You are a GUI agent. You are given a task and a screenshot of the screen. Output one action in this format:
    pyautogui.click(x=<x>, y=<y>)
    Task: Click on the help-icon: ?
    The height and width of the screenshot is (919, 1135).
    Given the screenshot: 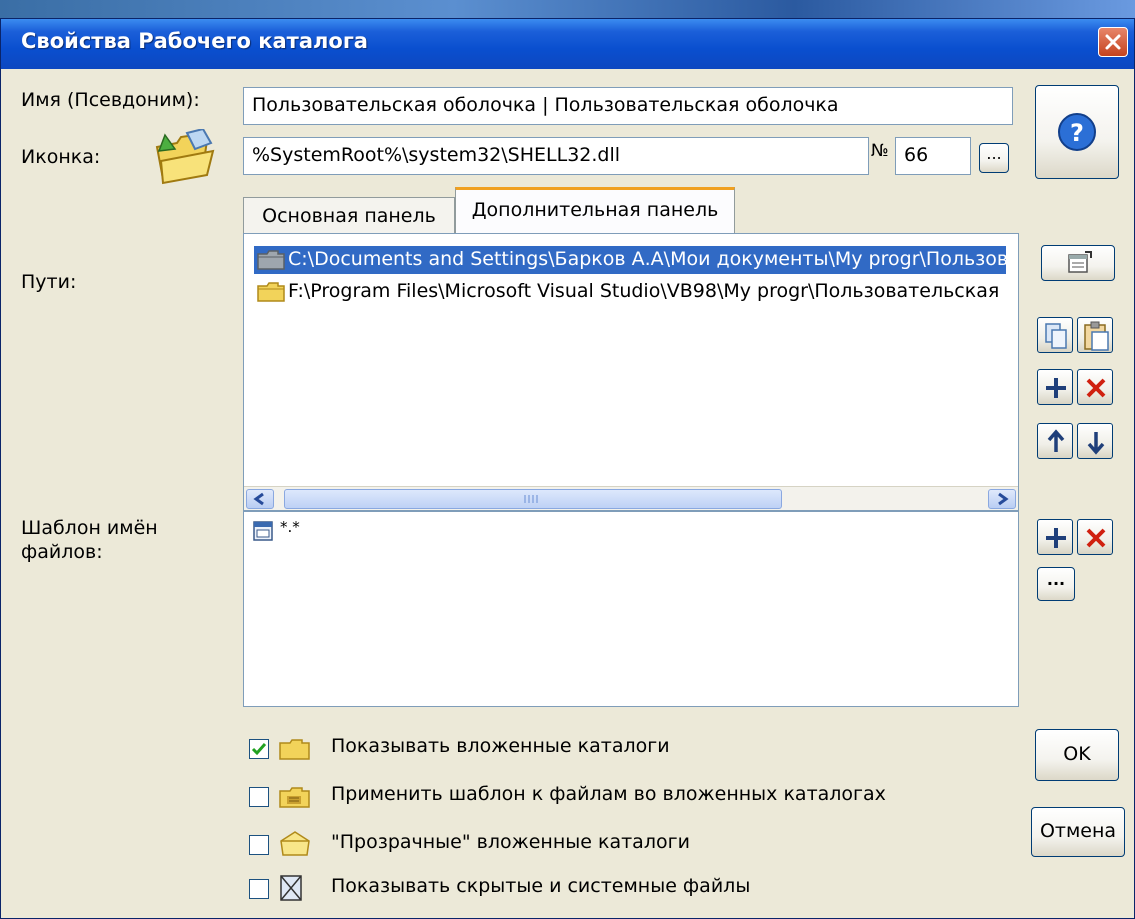 What is the action you would take?
    pyautogui.click(x=1077, y=132)
    